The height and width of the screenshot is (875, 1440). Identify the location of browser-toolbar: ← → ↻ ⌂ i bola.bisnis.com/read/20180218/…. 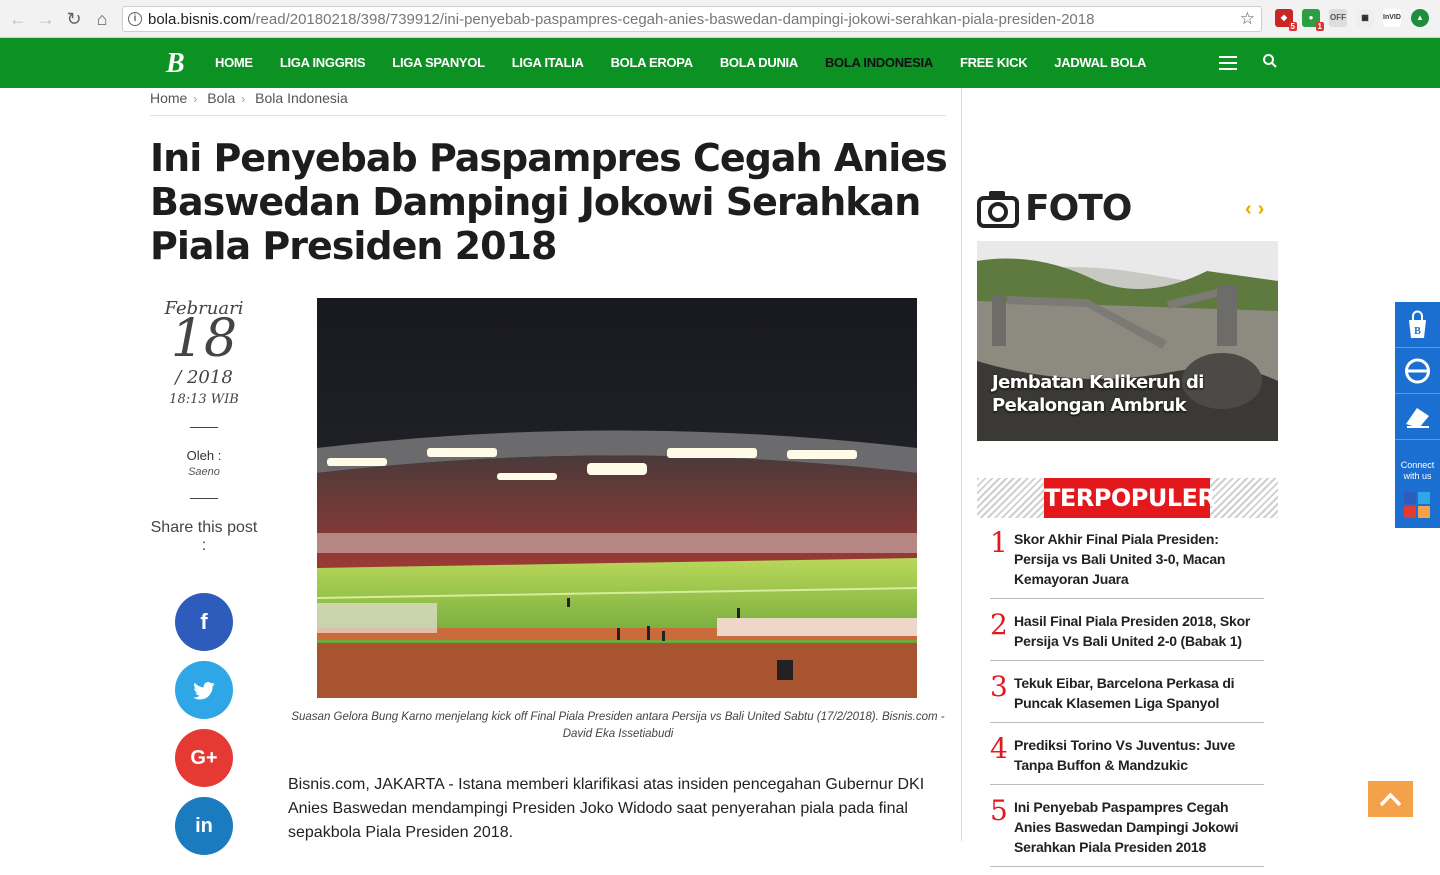
(720, 19).